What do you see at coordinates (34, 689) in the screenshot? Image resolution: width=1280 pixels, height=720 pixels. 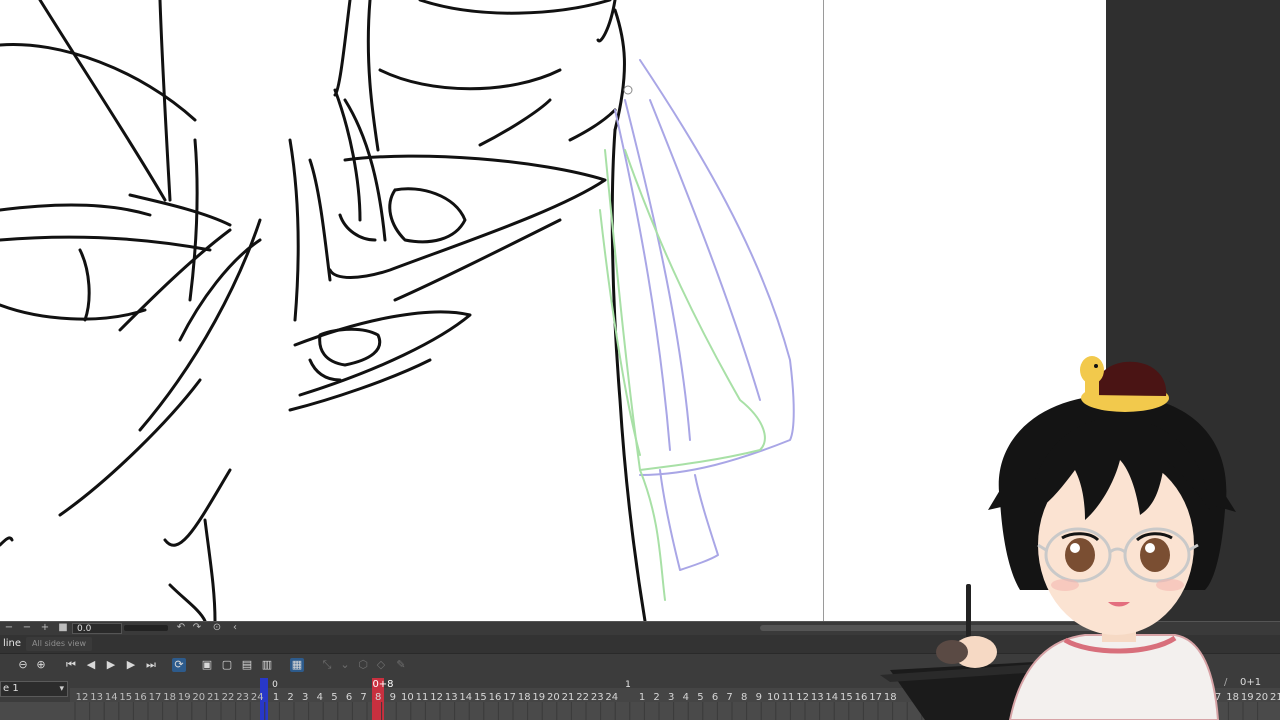 I see `timeline-select: e 1 ▾` at bounding box center [34, 689].